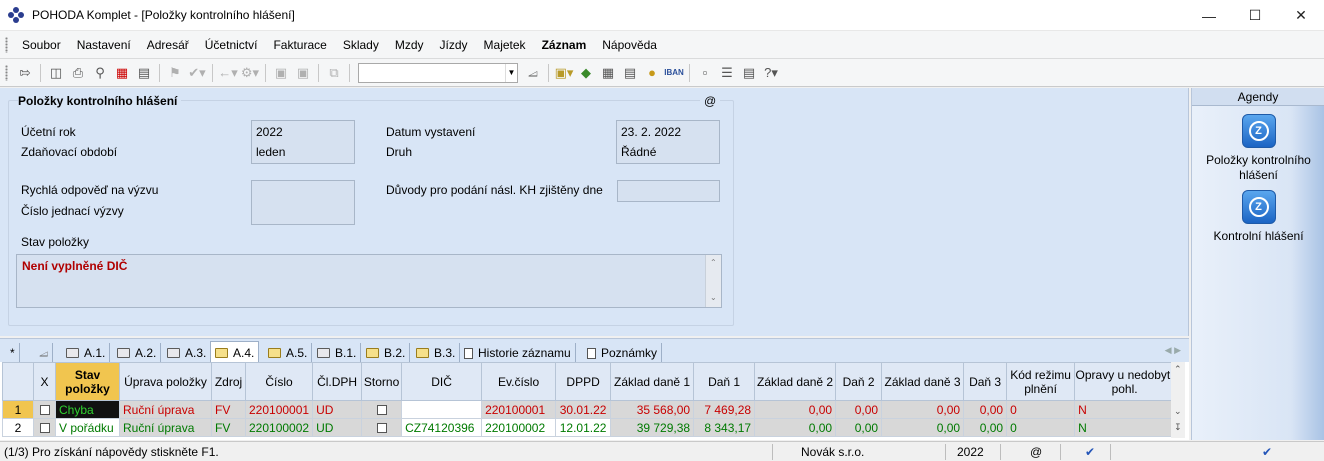 This screenshot has width=1324, height=461. Describe the element at coordinates (710, 101) in the screenshot. I see `email-at-icon: @` at that location.